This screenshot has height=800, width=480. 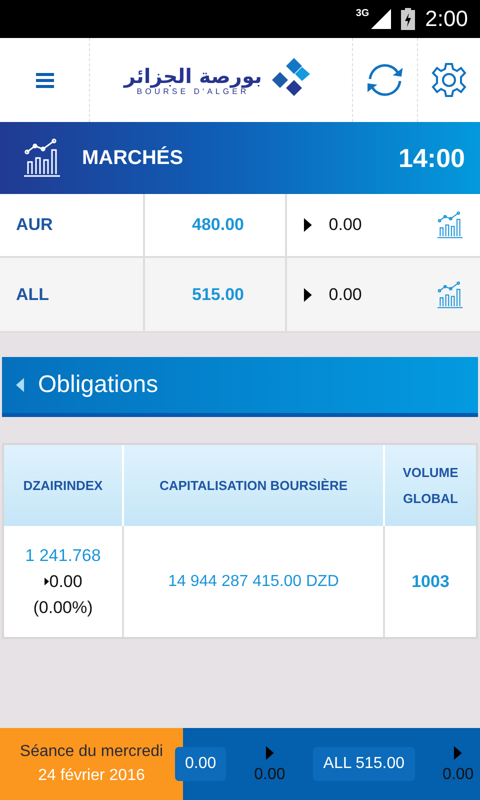 I want to click on network-type: 3G, so click(x=363, y=13).